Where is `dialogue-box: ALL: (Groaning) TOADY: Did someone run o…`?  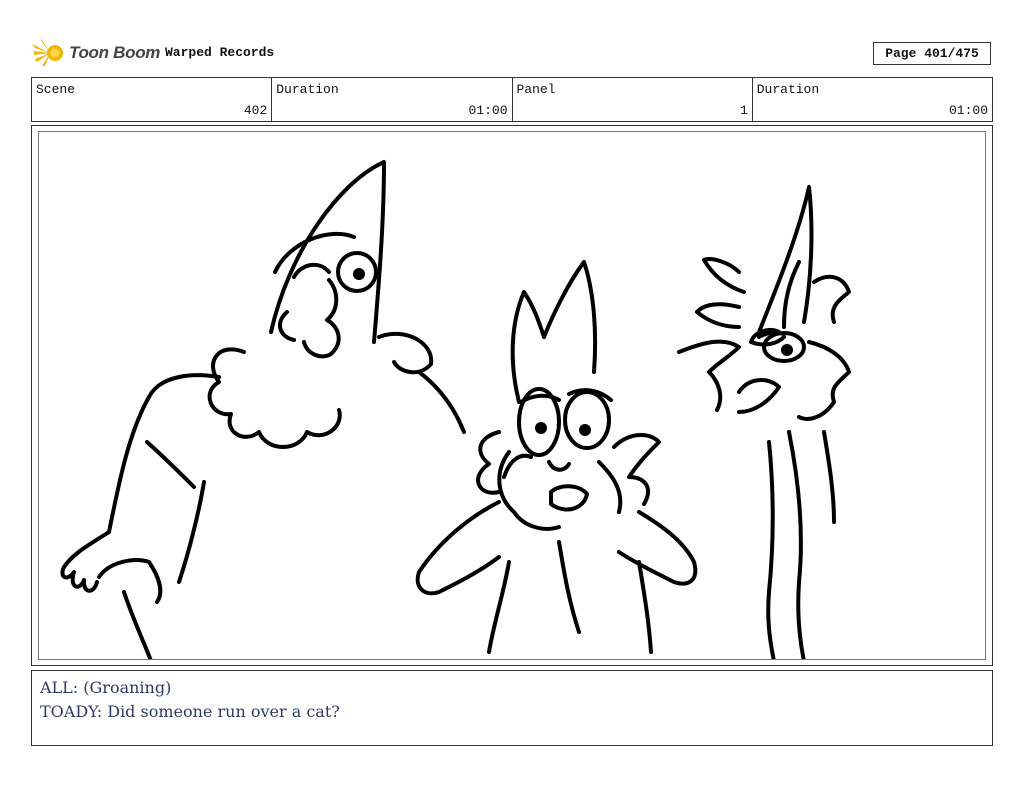 dialogue-box: ALL: (Groaning) TOADY: Did someone run o… is located at coordinates (512, 708).